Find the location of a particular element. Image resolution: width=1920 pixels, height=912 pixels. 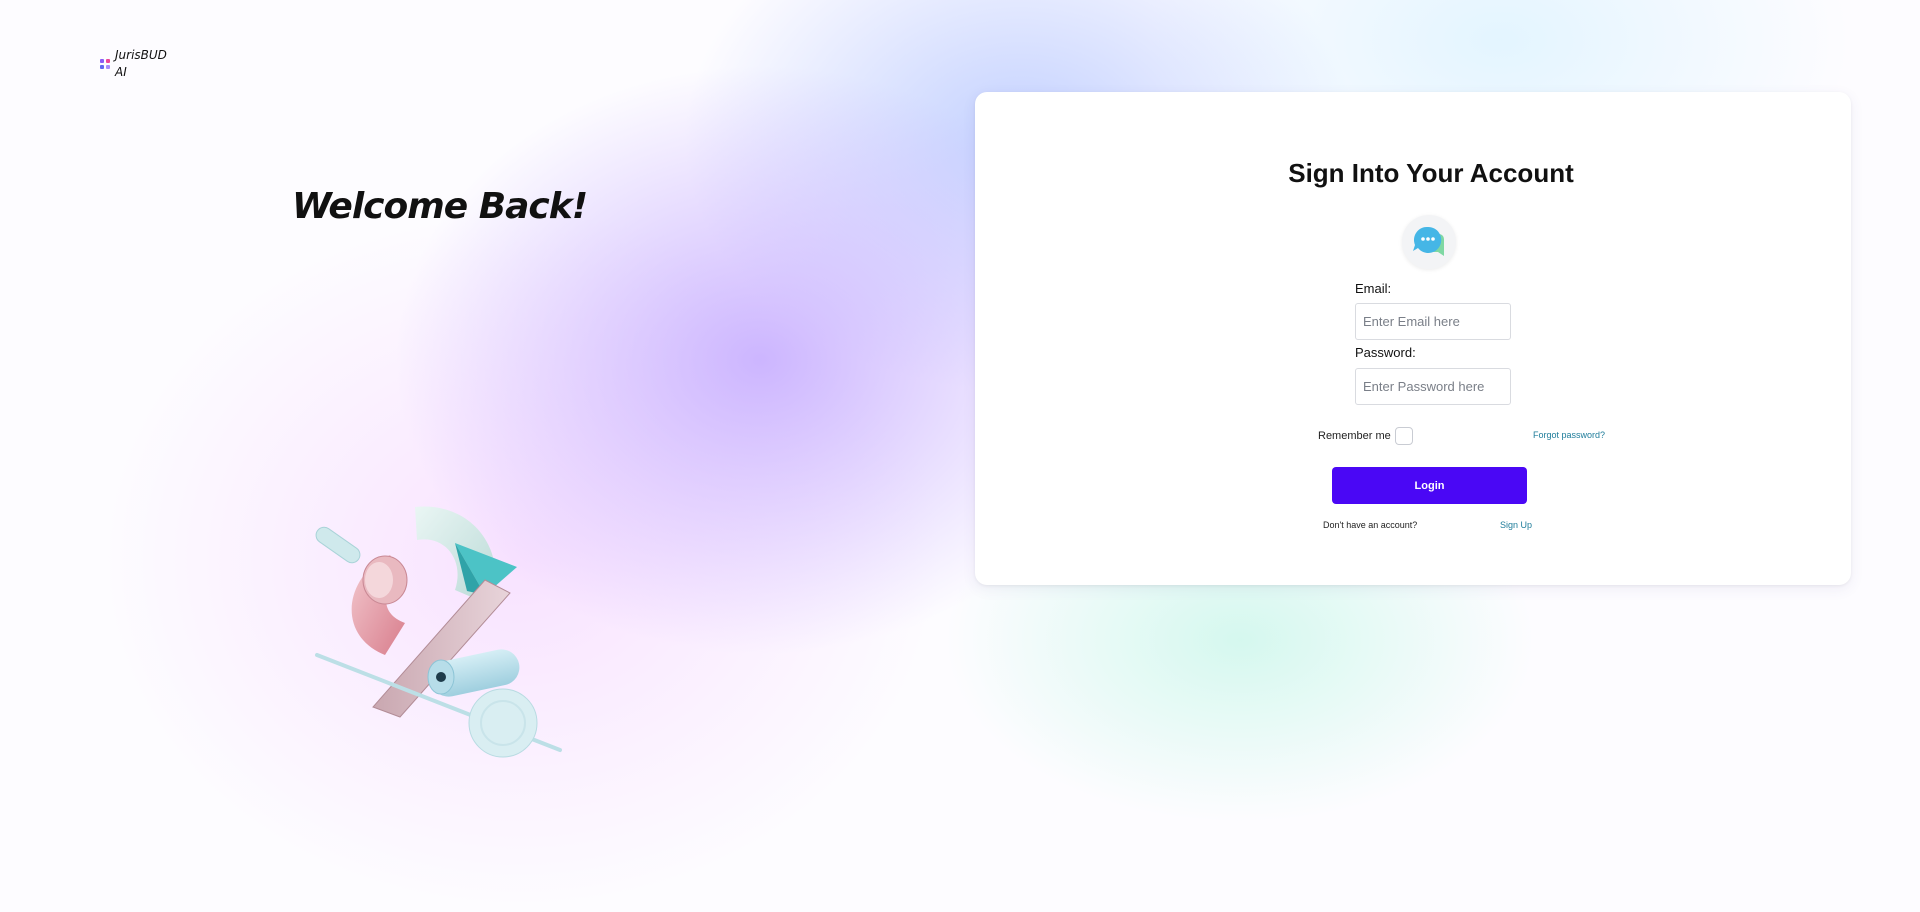

brand-logo: JurisBUD AI is located at coordinates (135, 64).